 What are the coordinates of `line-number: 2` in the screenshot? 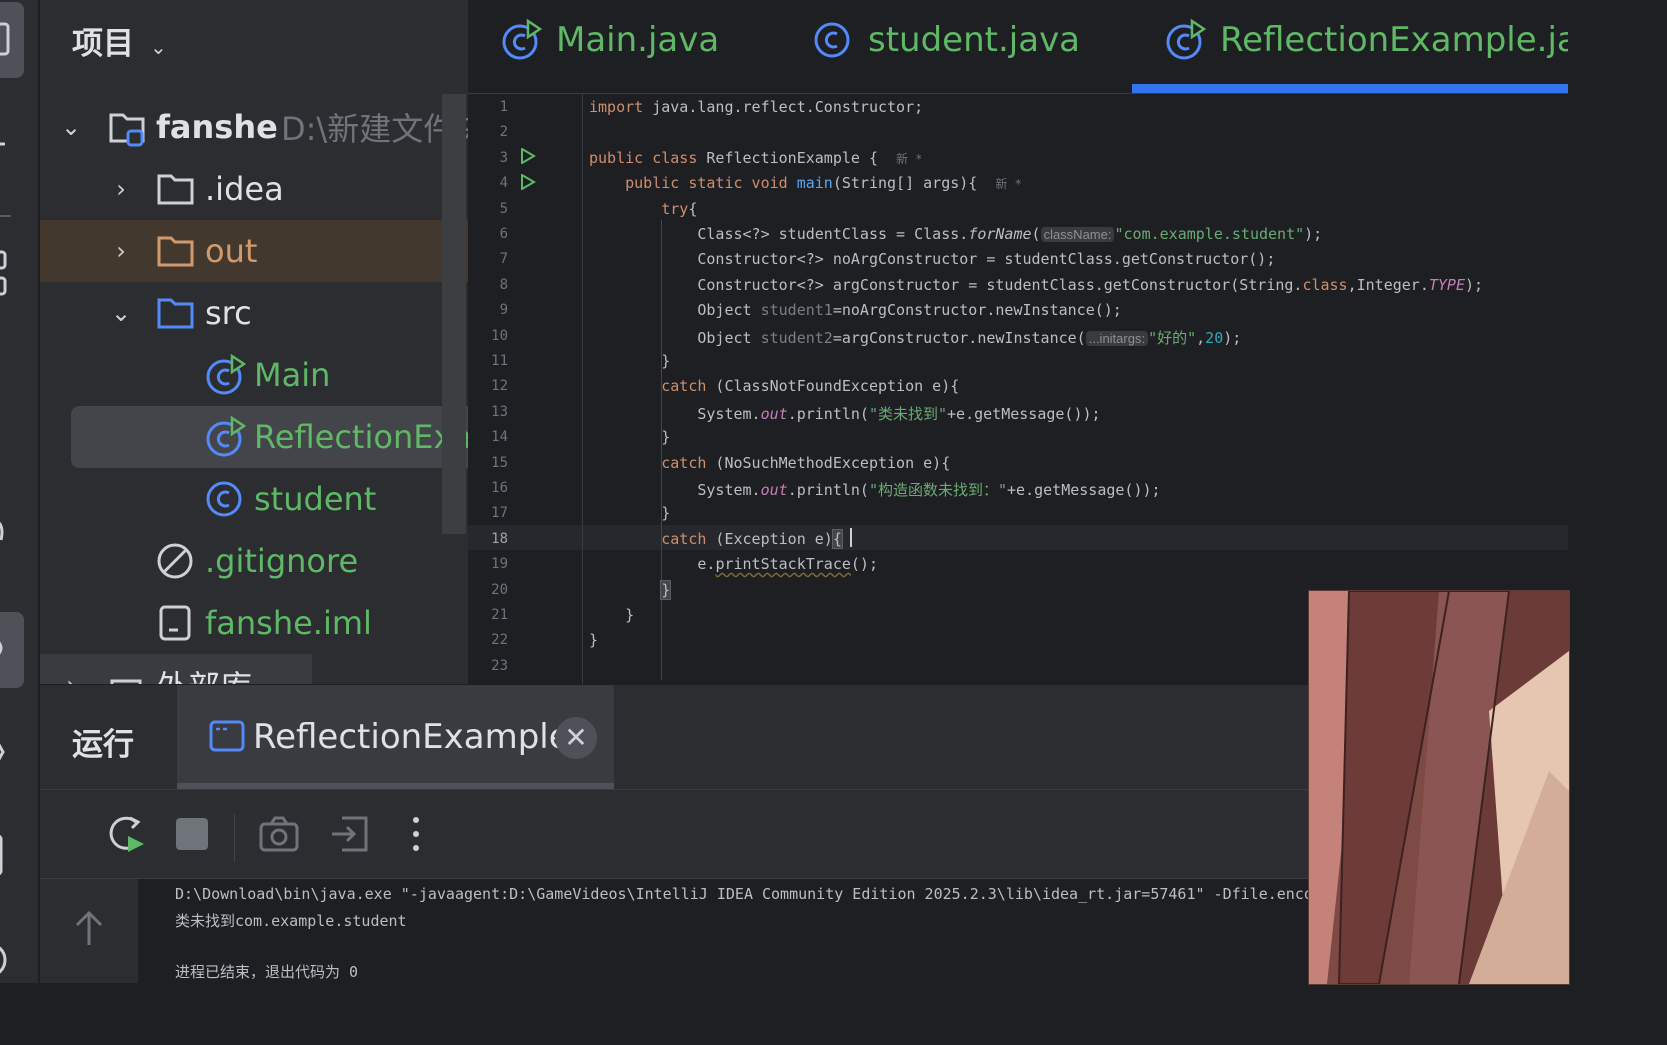 It's located at (488, 132).